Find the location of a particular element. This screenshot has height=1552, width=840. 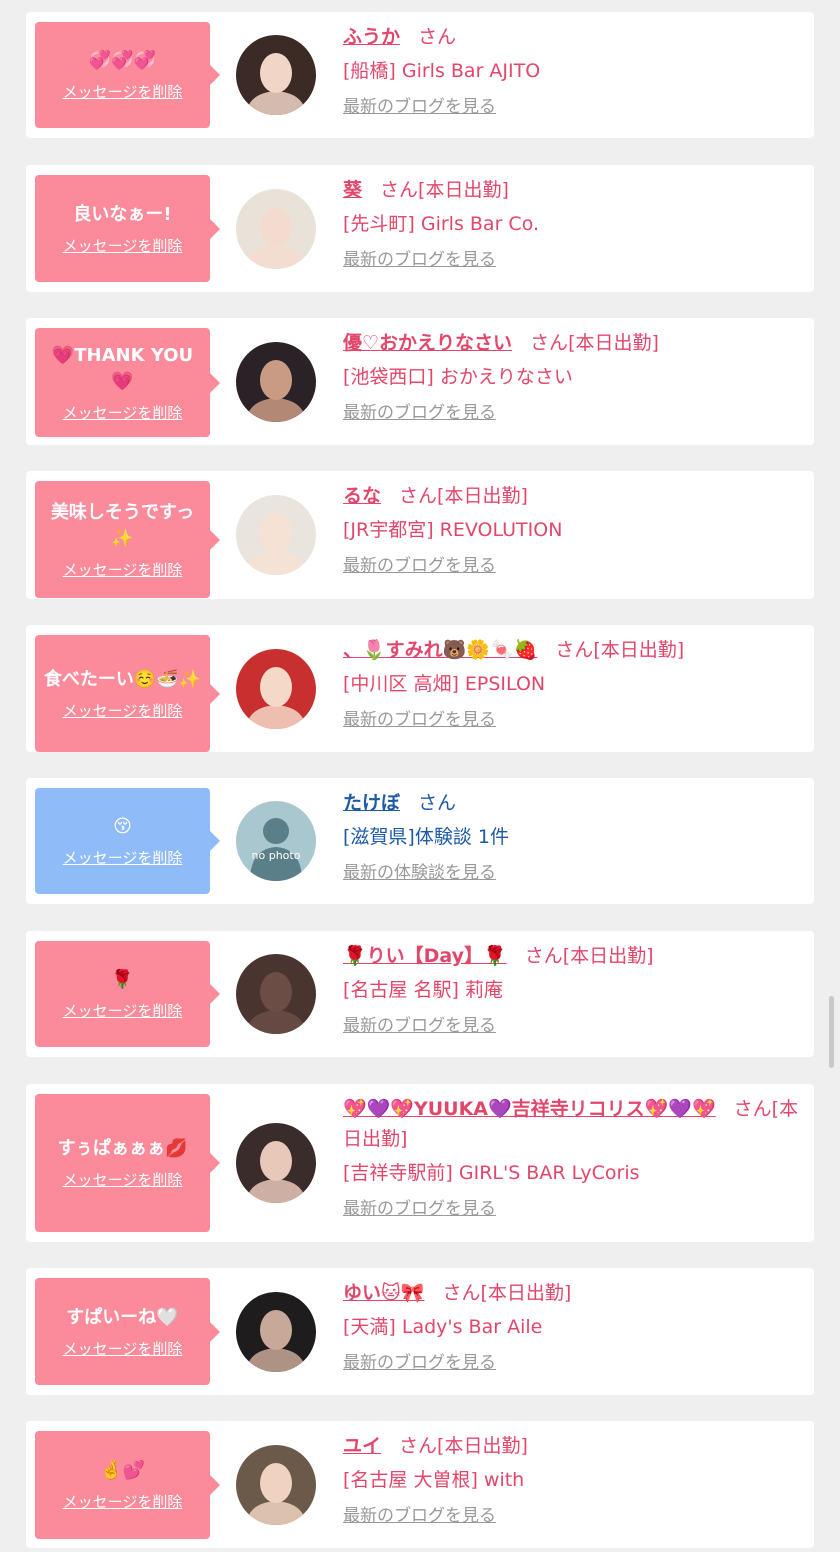

cast-name-link: ゆい🐱🎀 is located at coordinates (383, 1293).